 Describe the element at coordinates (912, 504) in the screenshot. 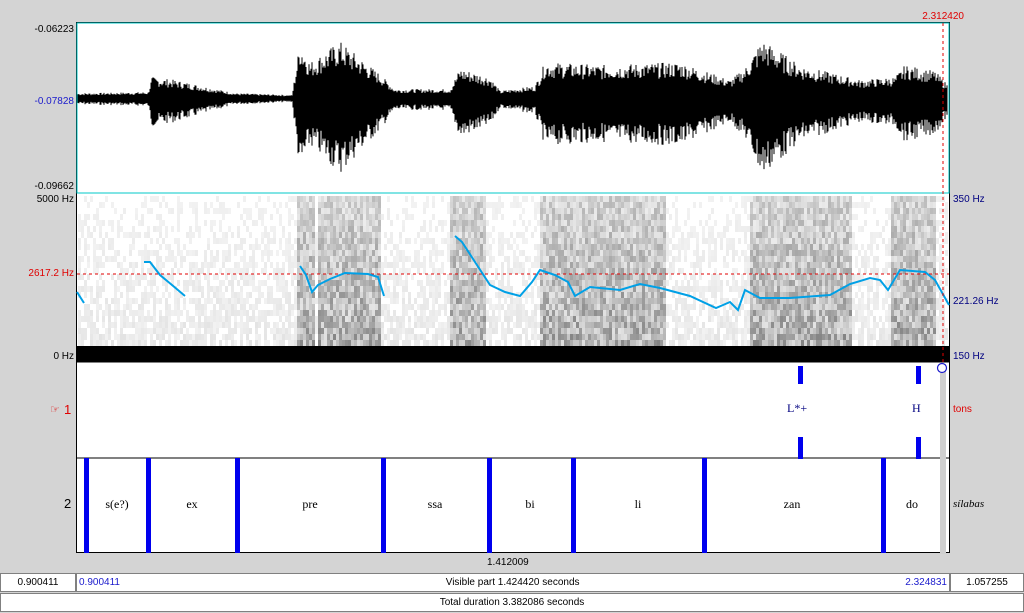

I see `interval-label: do` at that location.